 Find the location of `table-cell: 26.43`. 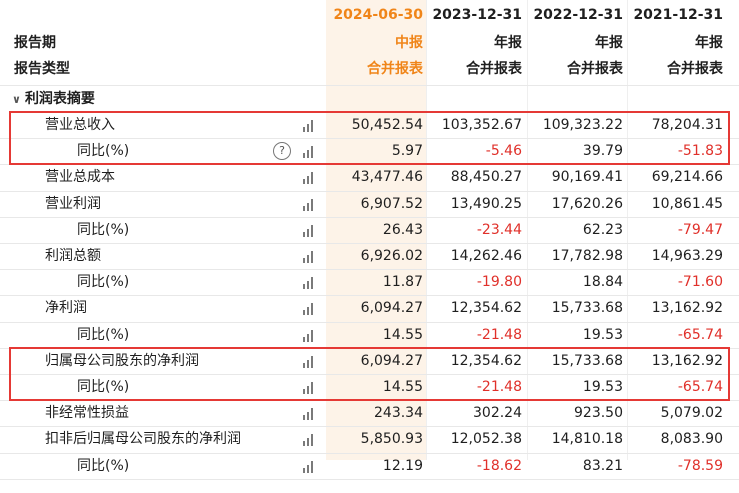

table-cell: 26.43 is located at coordinates (402, 229).